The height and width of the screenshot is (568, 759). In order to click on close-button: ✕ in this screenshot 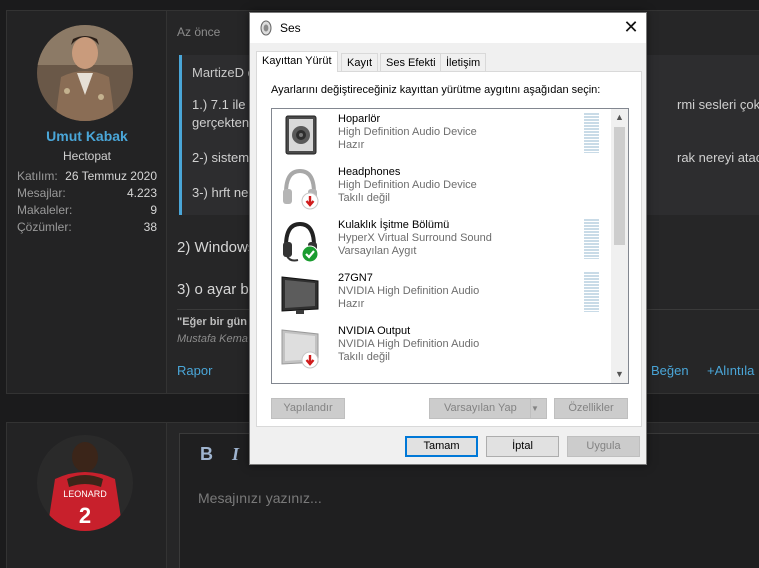, I will do `click(631, 28)`.